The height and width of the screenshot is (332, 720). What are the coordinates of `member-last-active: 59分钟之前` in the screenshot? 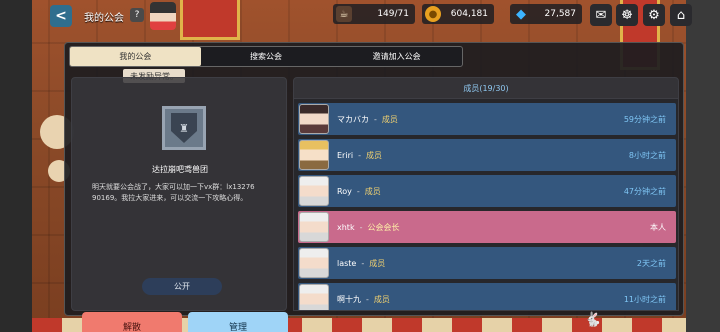 It's located at (644, 119).